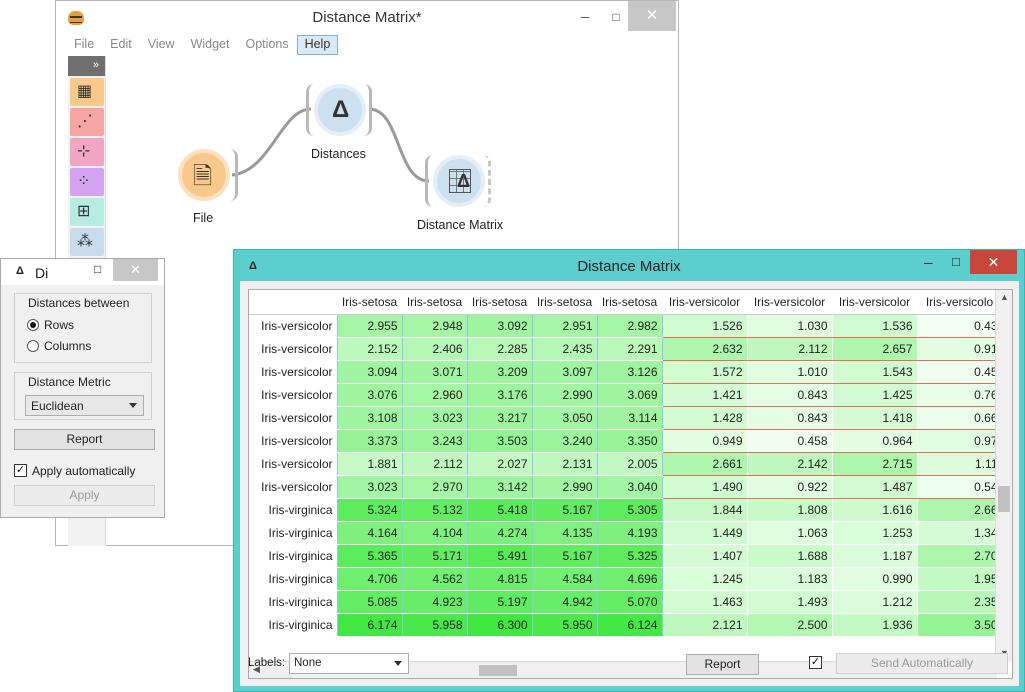  What do you see at coordinates (564, 417) in the screenshot?
I see `distance-cell: 3.050` at bounding box center [564, 417].